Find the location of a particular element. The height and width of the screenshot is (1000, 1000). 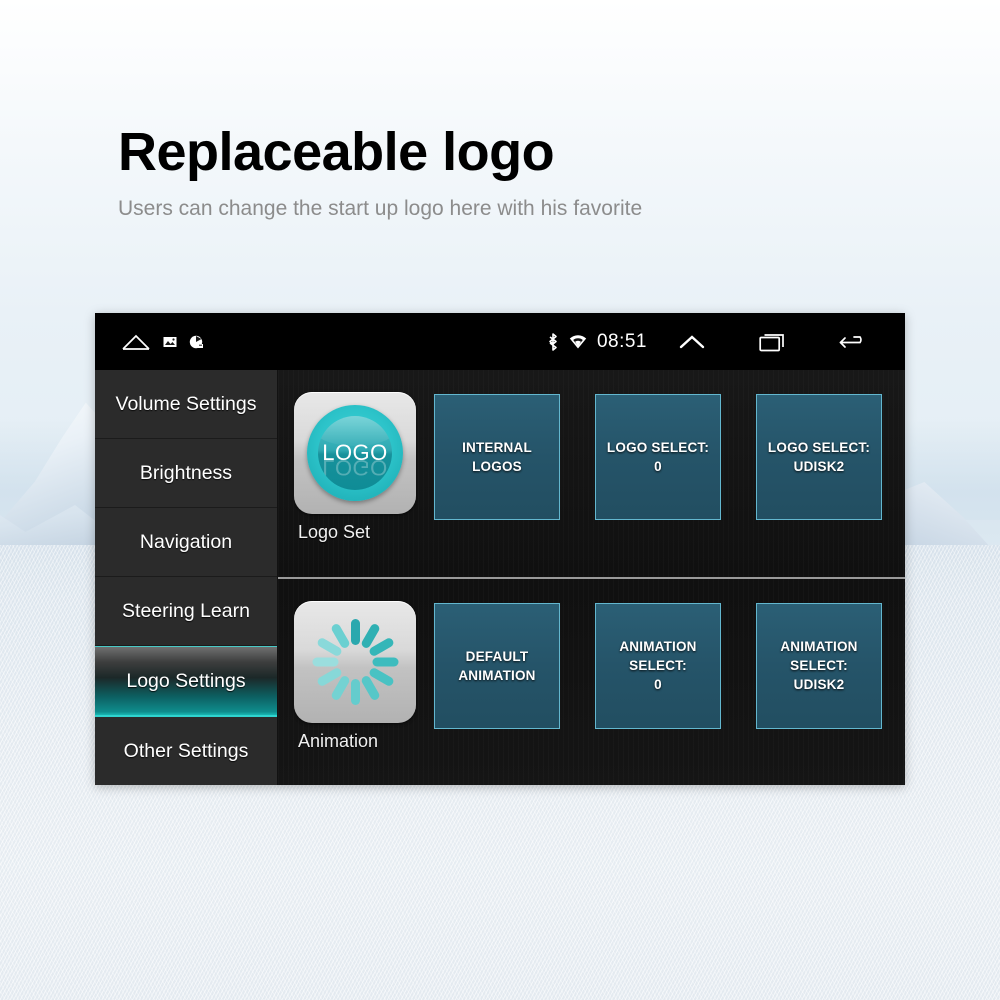

internal-logos-tile: INTERNAL LOGOS is located at coordinates (497, 457).